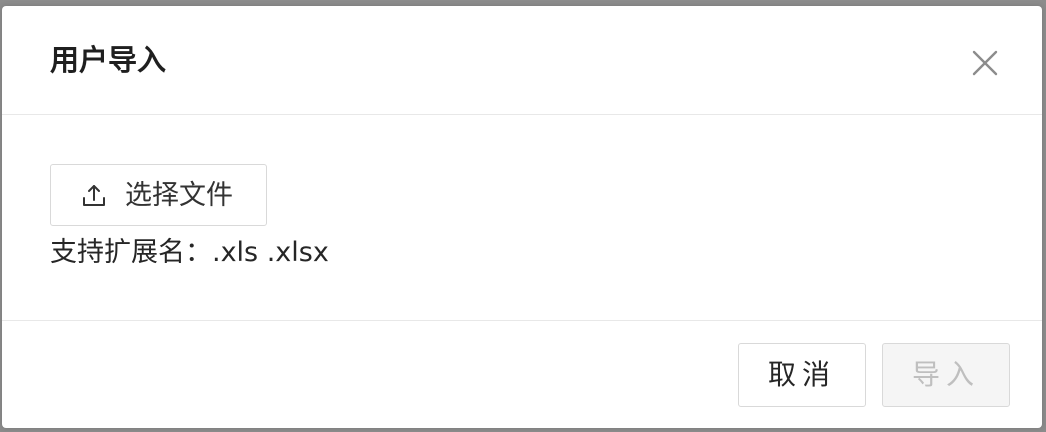 The height and width of the screenshot is (432, 1046). What do you see at coordinates (94, 195) in the screenshot?
I see `upload-icon` at bounding box center [94, 195].